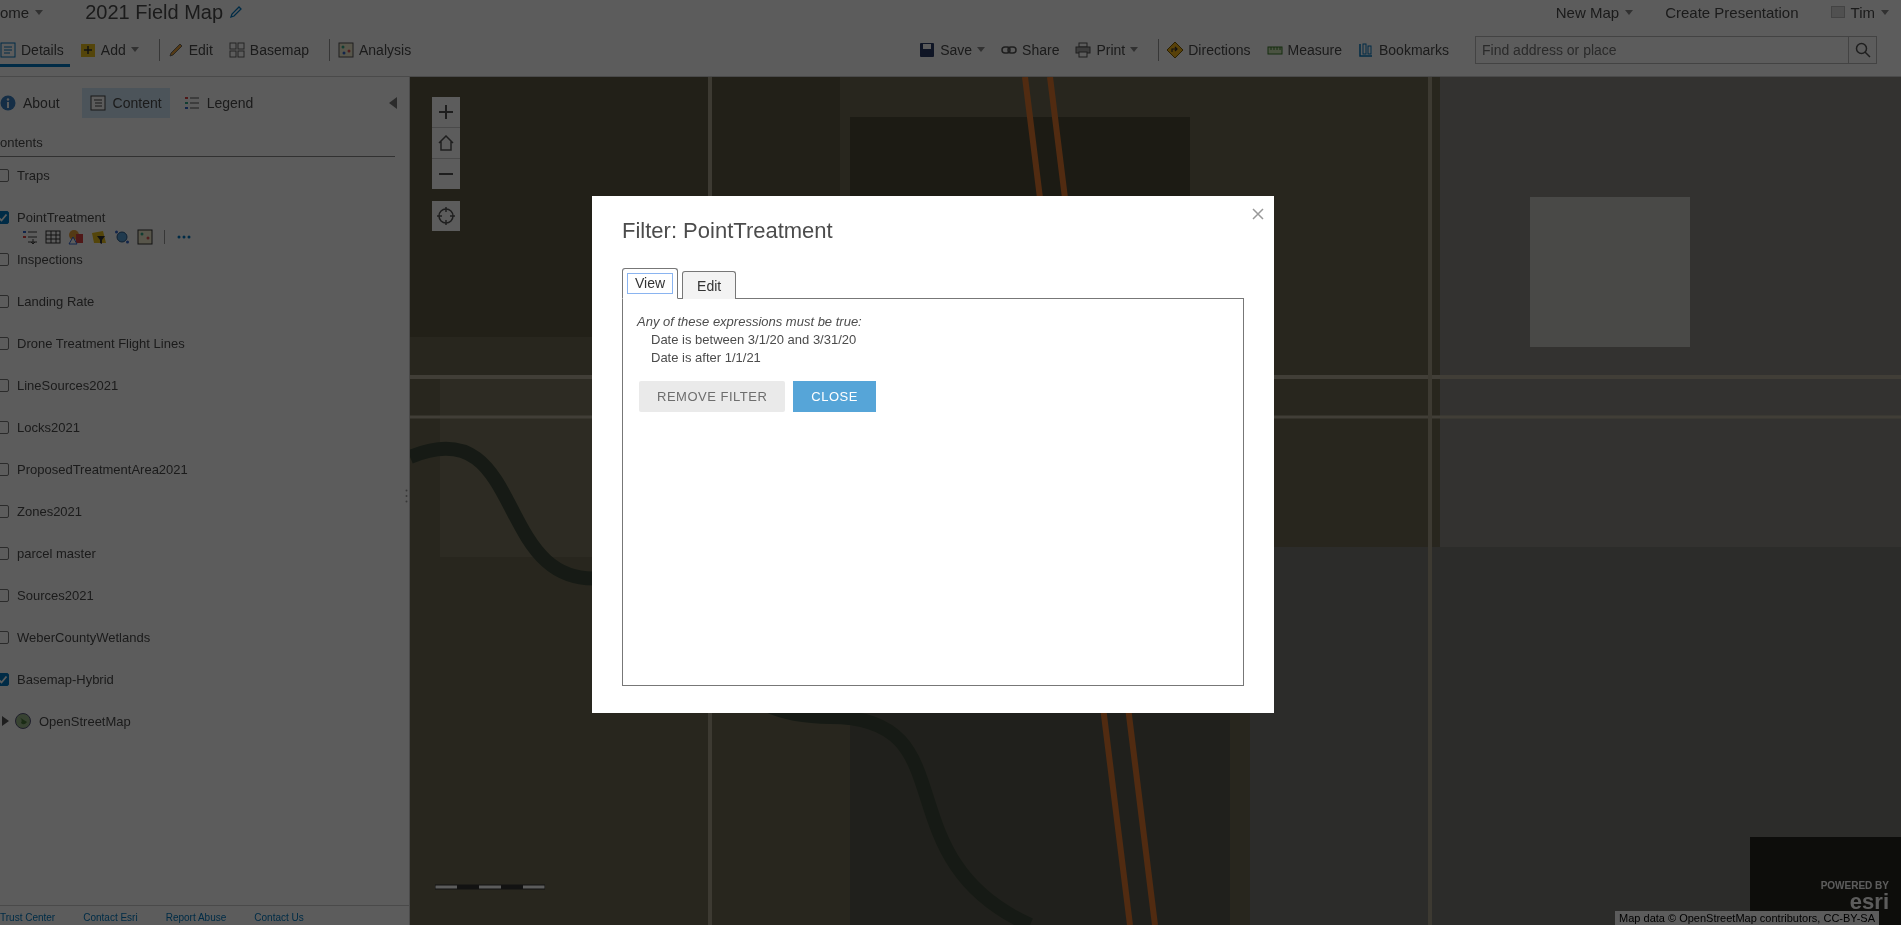 The height and width of the screenshot is (925, 1901). Describe the element at coordinates (50, 259) in the screenshot. I see `layer-name: Inspections` at that location.